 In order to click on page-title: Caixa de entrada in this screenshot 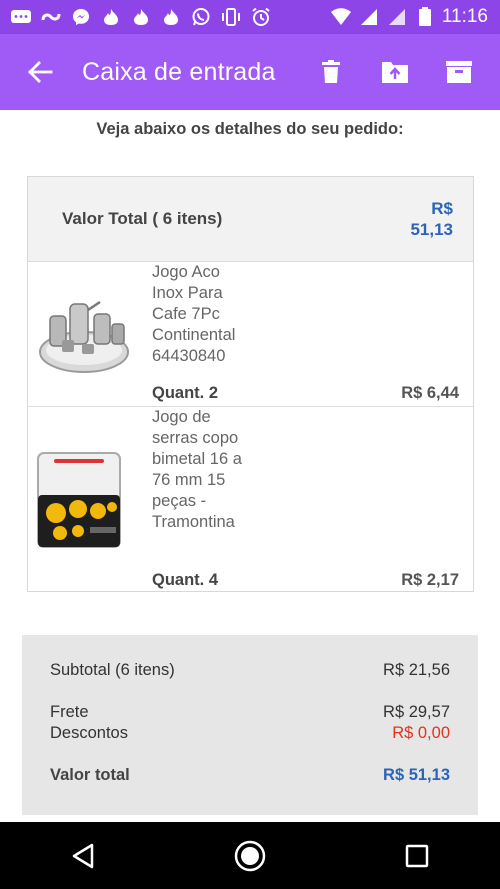, I will do `click(179, 71)`.